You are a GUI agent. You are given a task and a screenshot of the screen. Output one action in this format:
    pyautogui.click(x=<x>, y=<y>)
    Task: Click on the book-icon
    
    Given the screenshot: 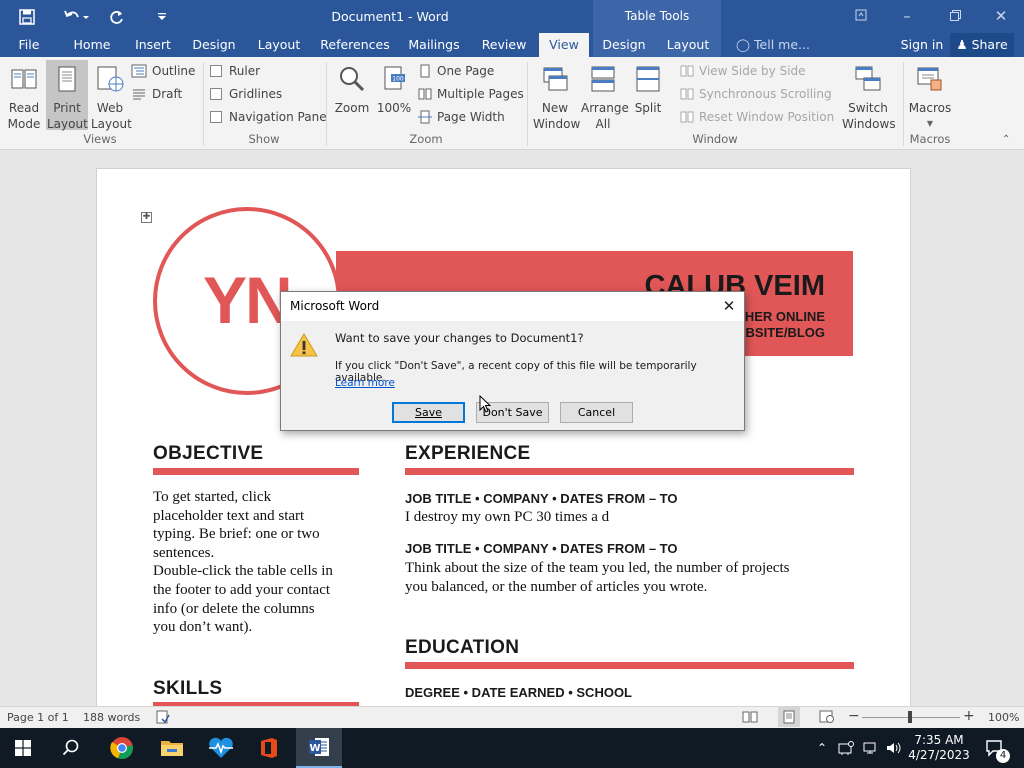 What is the action you would take?
    pyautogui.click(x=24, y=79)
    